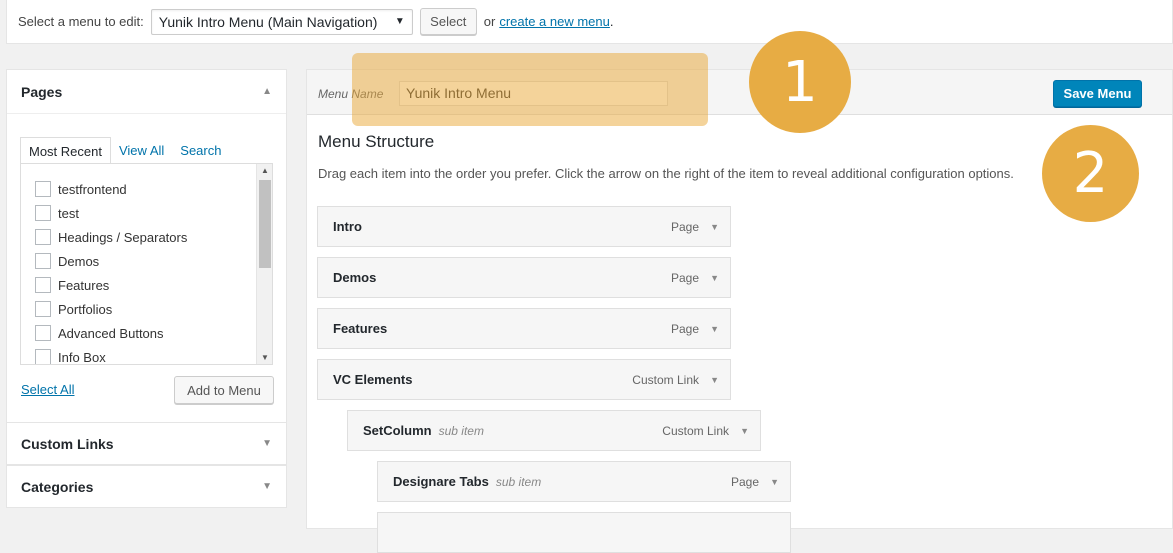  Describe the element at coordinates (530, 89) in the screenshot. I see `menu-name-highlight` at that location.